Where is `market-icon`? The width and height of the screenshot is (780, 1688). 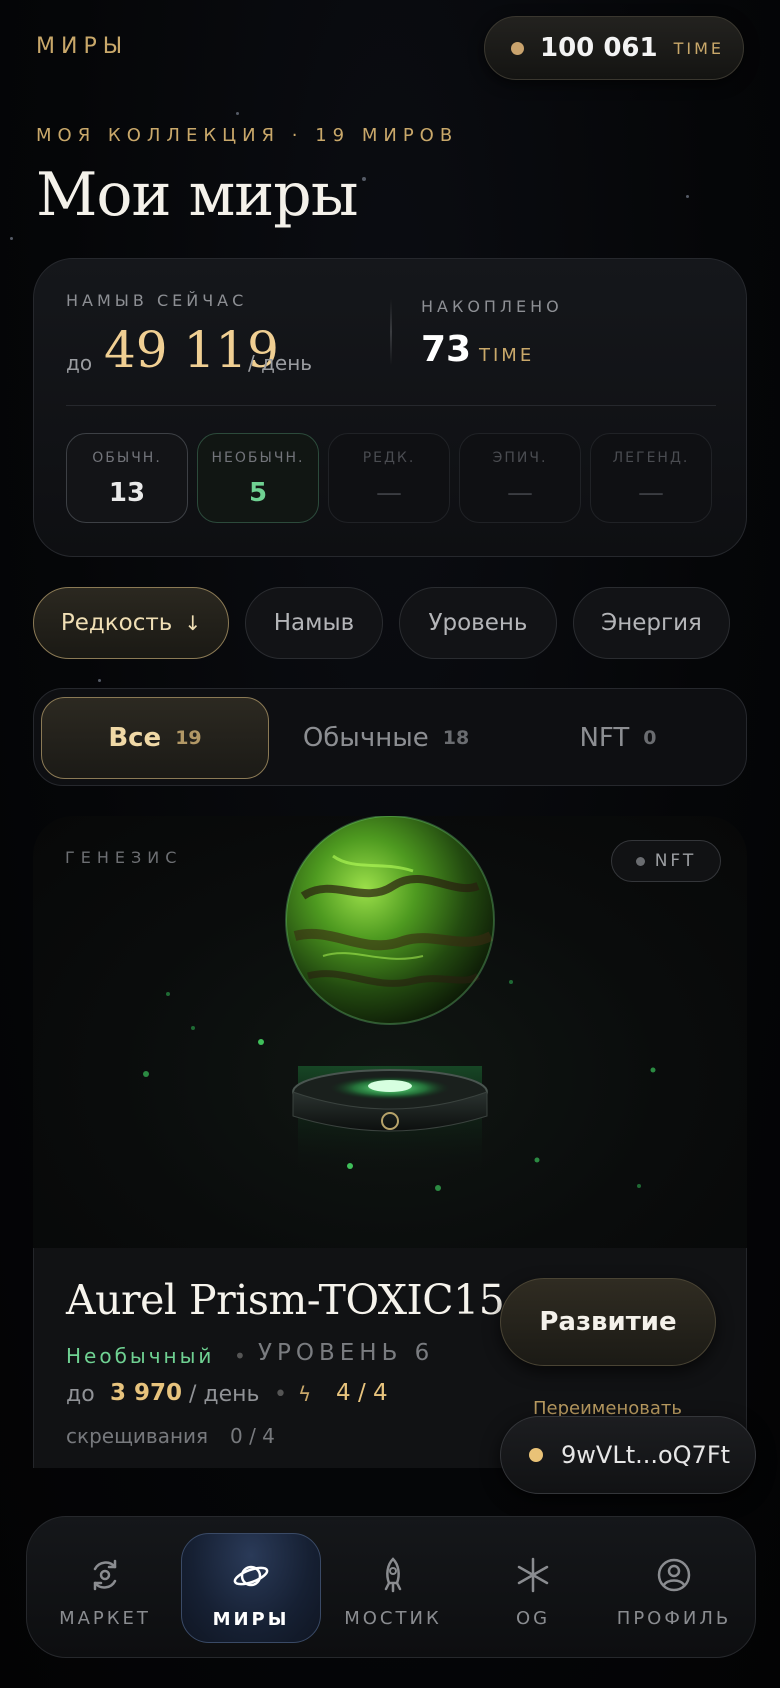 market-icon is located at coordinates (105, 1575).